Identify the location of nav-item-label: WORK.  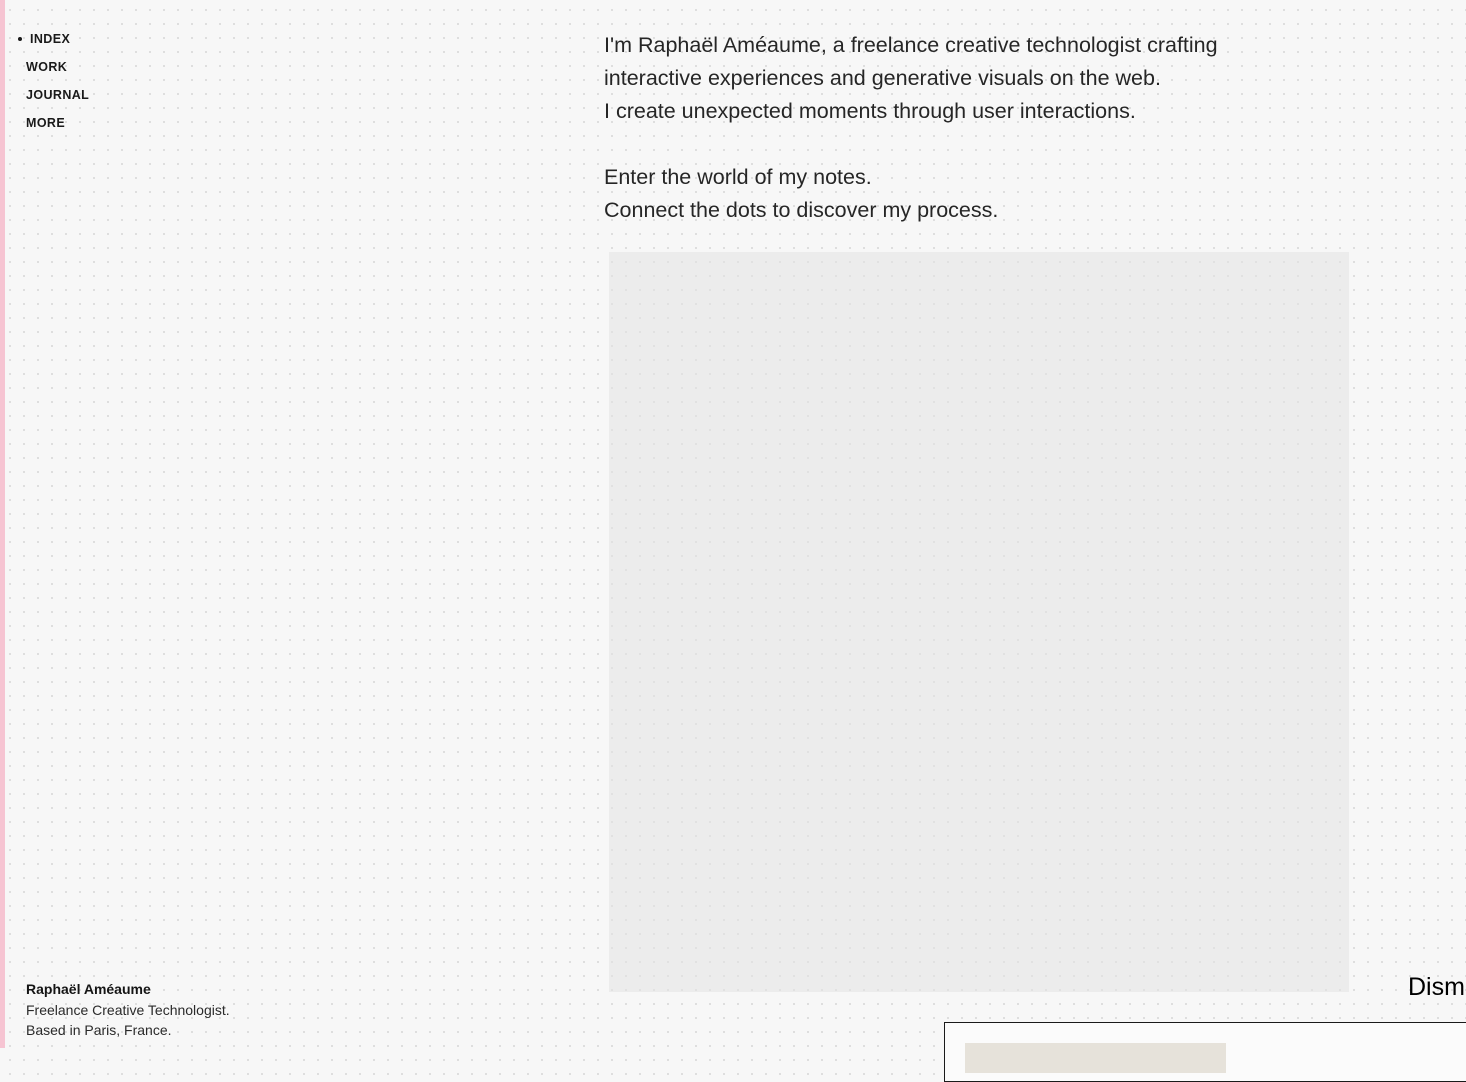
(47, 67).